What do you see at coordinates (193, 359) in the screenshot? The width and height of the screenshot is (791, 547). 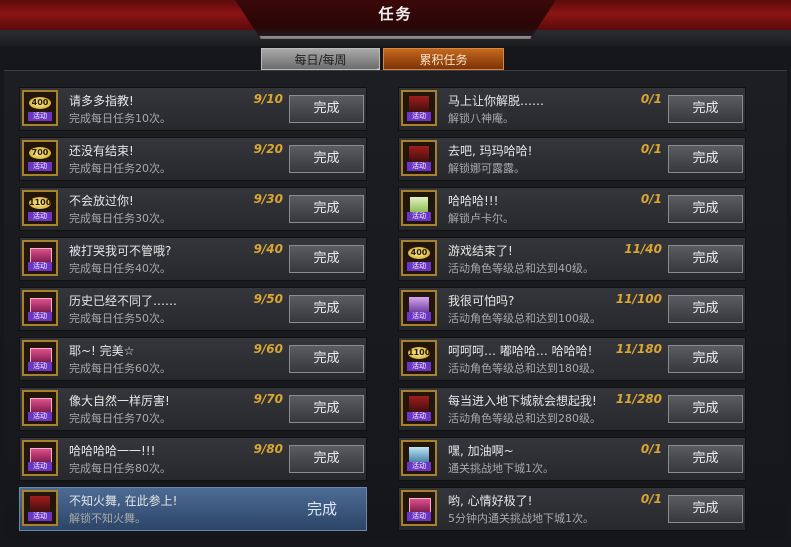 I see `task-row: 活动 耶~! 完美☆ 完成每日任务60次。 9/60 完成` at bounding box center [193, 359].